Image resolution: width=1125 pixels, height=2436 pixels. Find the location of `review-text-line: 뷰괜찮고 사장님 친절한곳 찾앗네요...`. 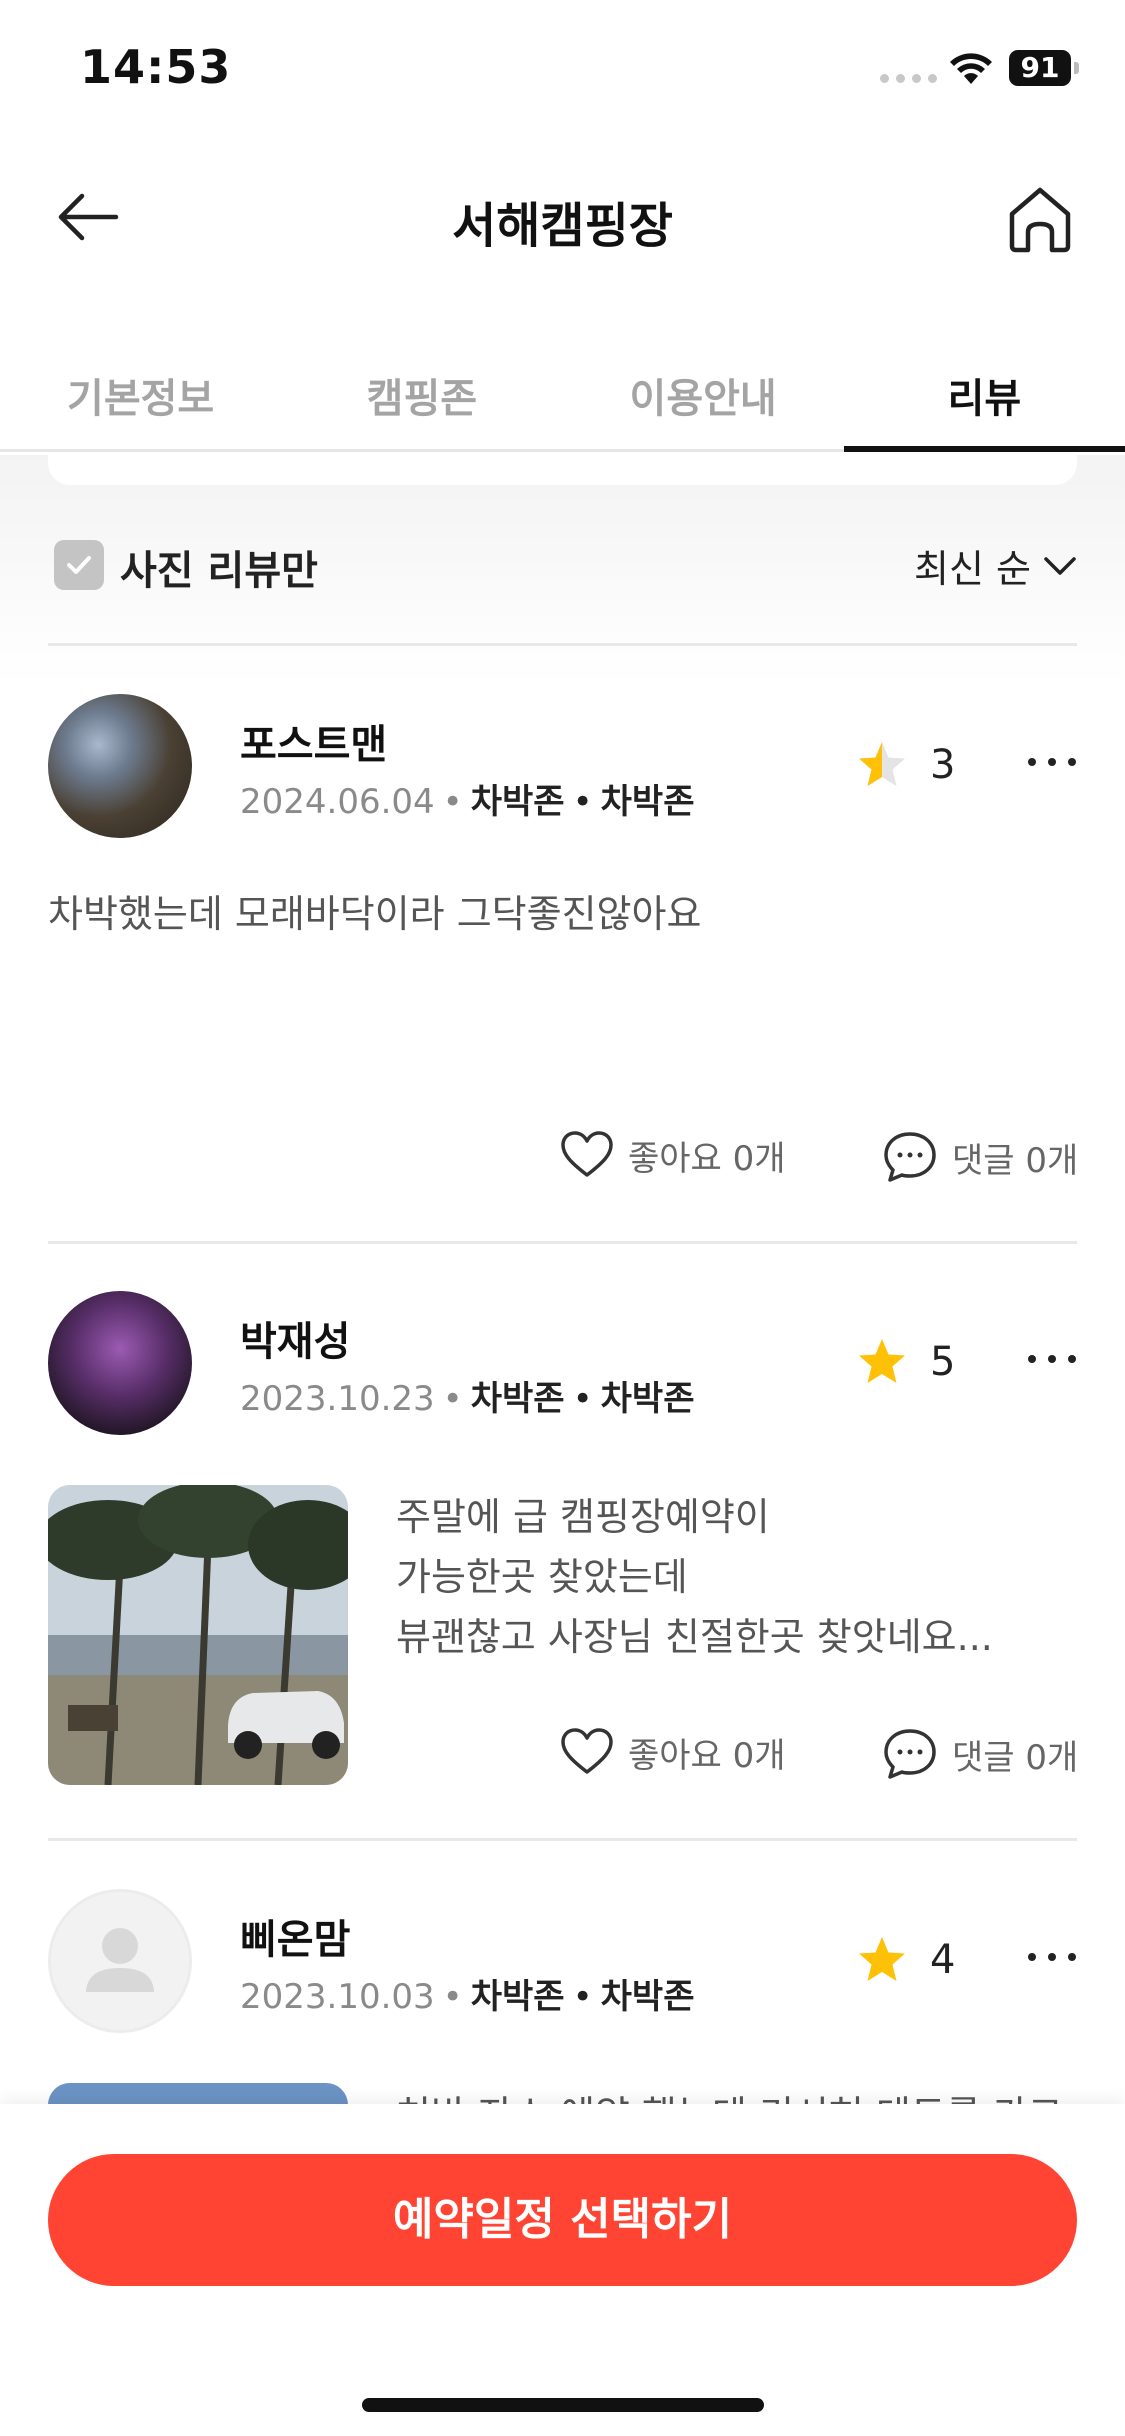

review-text-line: 뷰괜찮고 사장님 친절한곳 찾앗네요... is located at coordinates (694, 1637).